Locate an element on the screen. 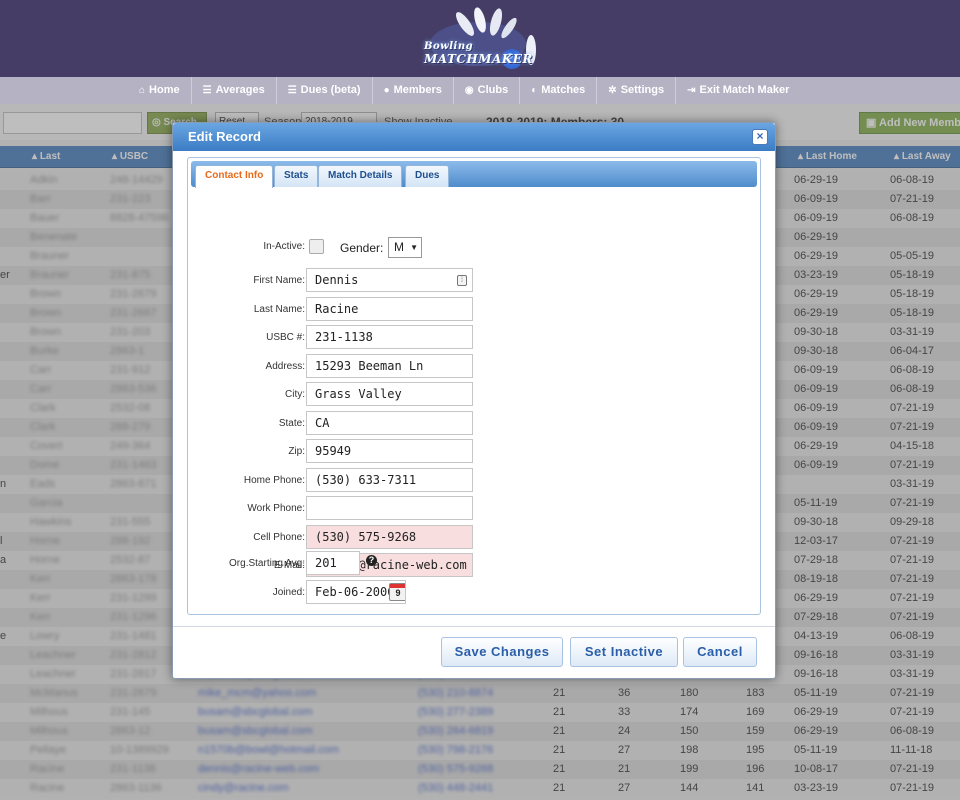 The width and height of the screenshot is (960, 800). dialog-titlebar: Edit Record × is located at coordinates (474, 137).